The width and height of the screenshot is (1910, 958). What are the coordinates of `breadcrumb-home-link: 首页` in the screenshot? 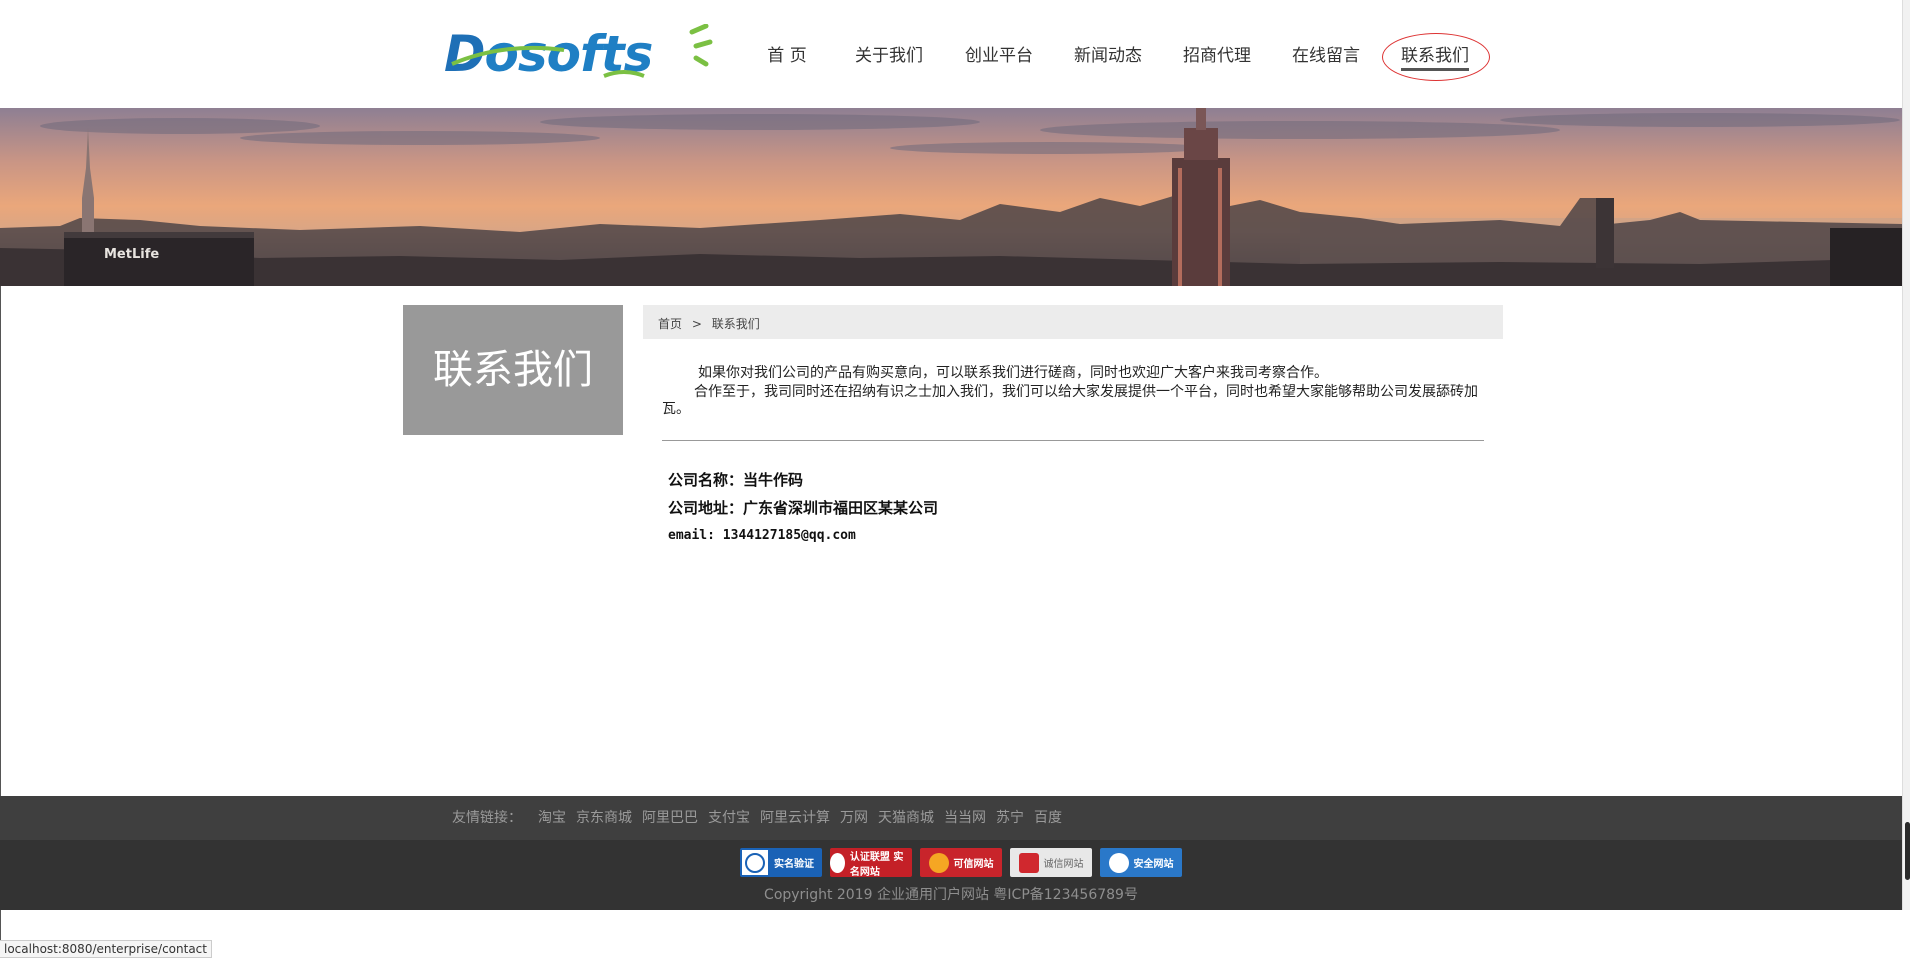 It's located at (670, 324).